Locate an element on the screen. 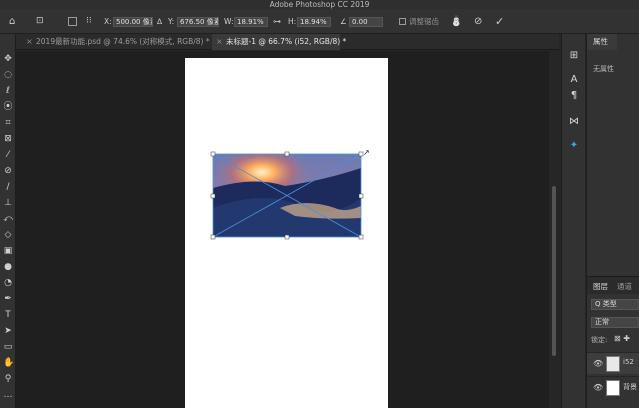  layer-filter-select: Q 类型 is located at coordinates (615, 304).